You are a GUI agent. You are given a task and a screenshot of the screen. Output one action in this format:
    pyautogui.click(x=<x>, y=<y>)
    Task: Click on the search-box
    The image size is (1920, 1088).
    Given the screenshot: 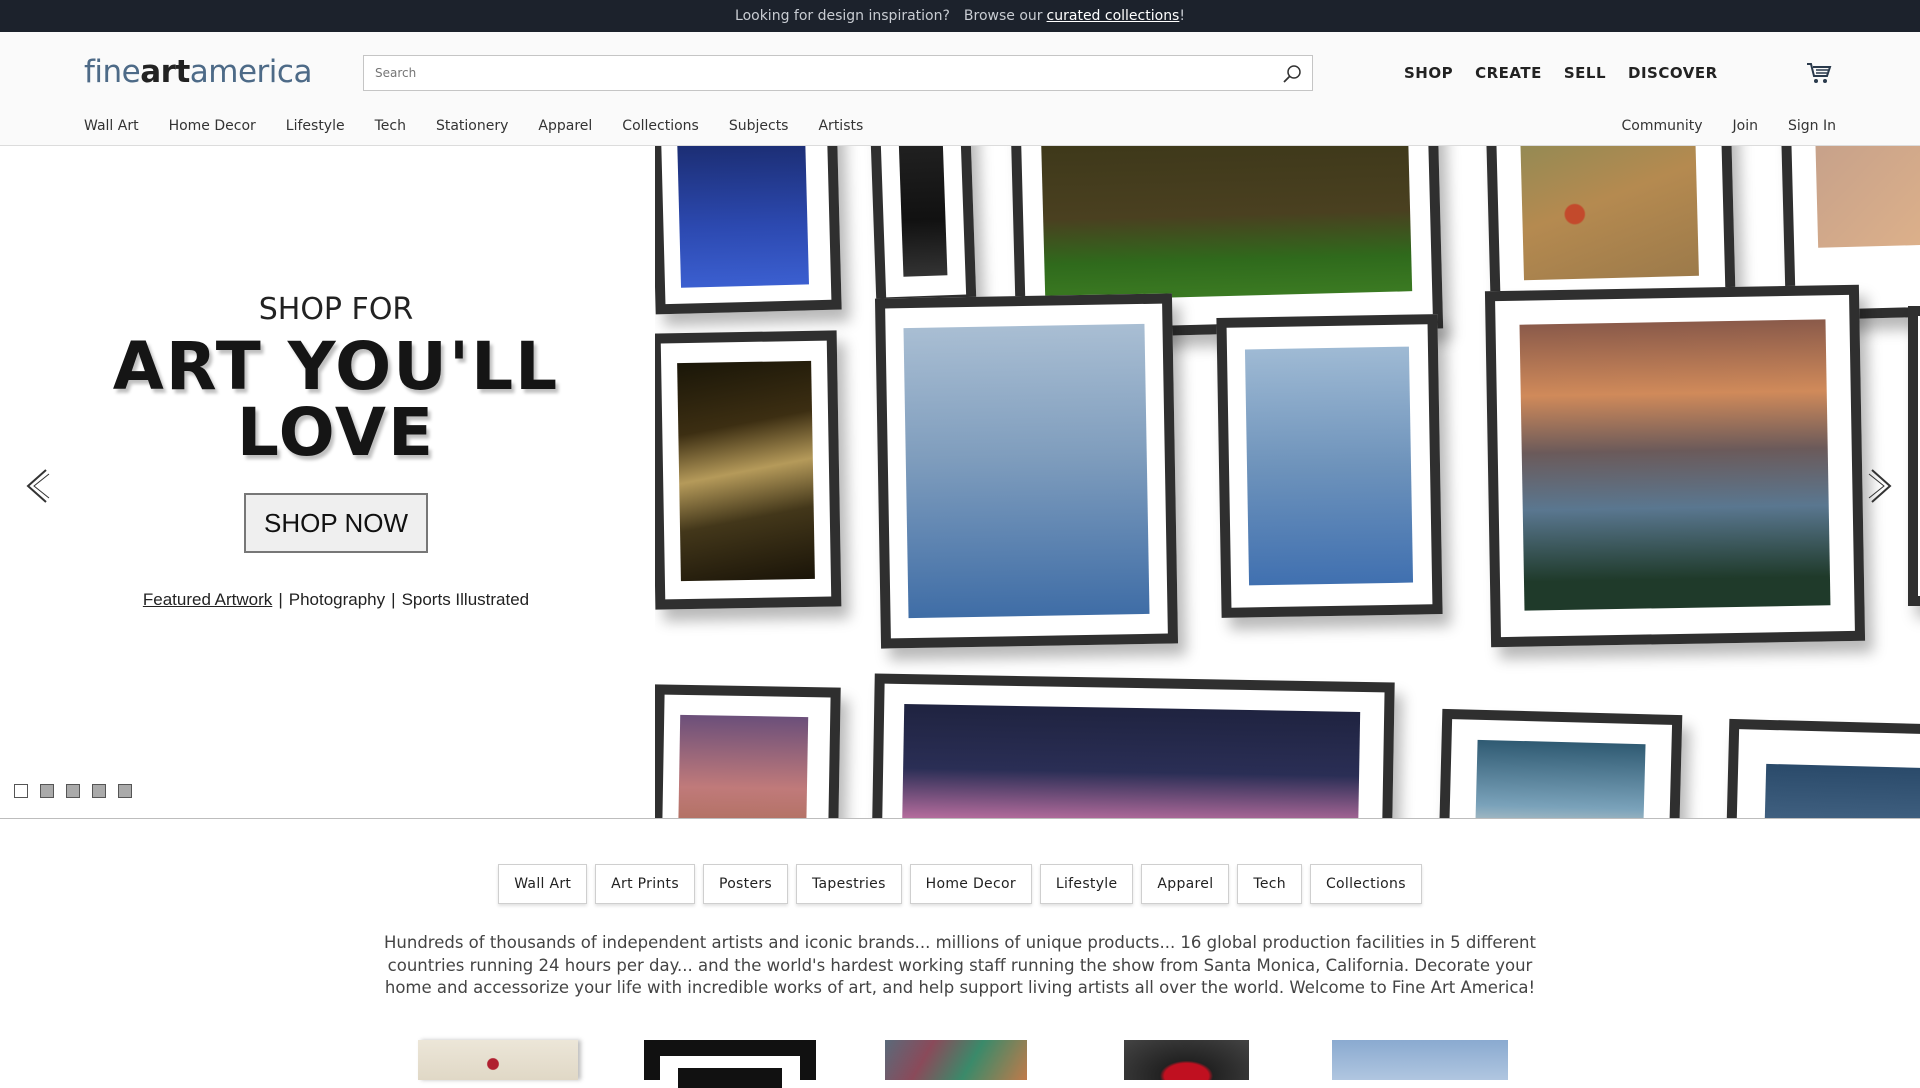 What is the action you would take?
    pyautogui.click(x=838, y=73)
    